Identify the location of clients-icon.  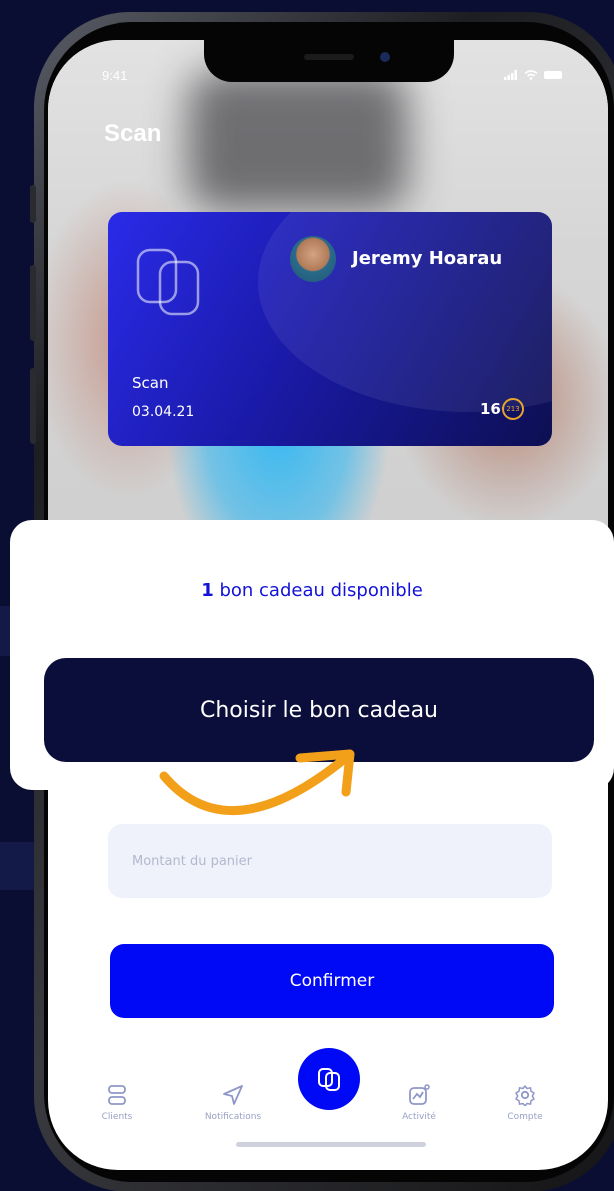
(117, 1095).